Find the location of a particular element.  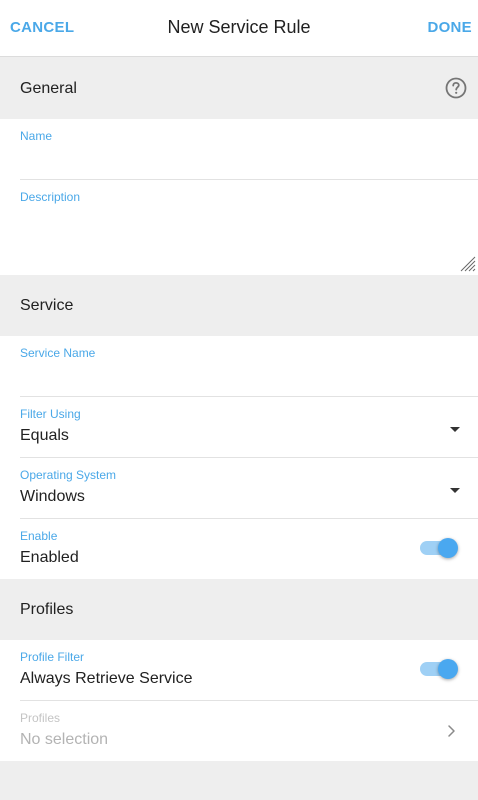

section-general-title: General is located at coordinates (48, 88).